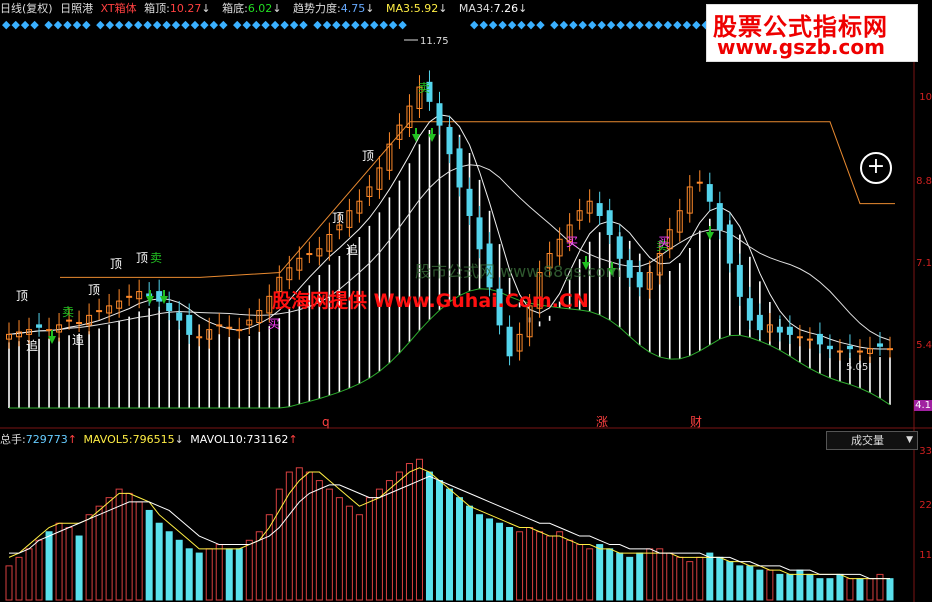  What do you see at coordinates (602, 421) in the screenshot?
I see `event-label: 涨` at bounding box center [602, 421].